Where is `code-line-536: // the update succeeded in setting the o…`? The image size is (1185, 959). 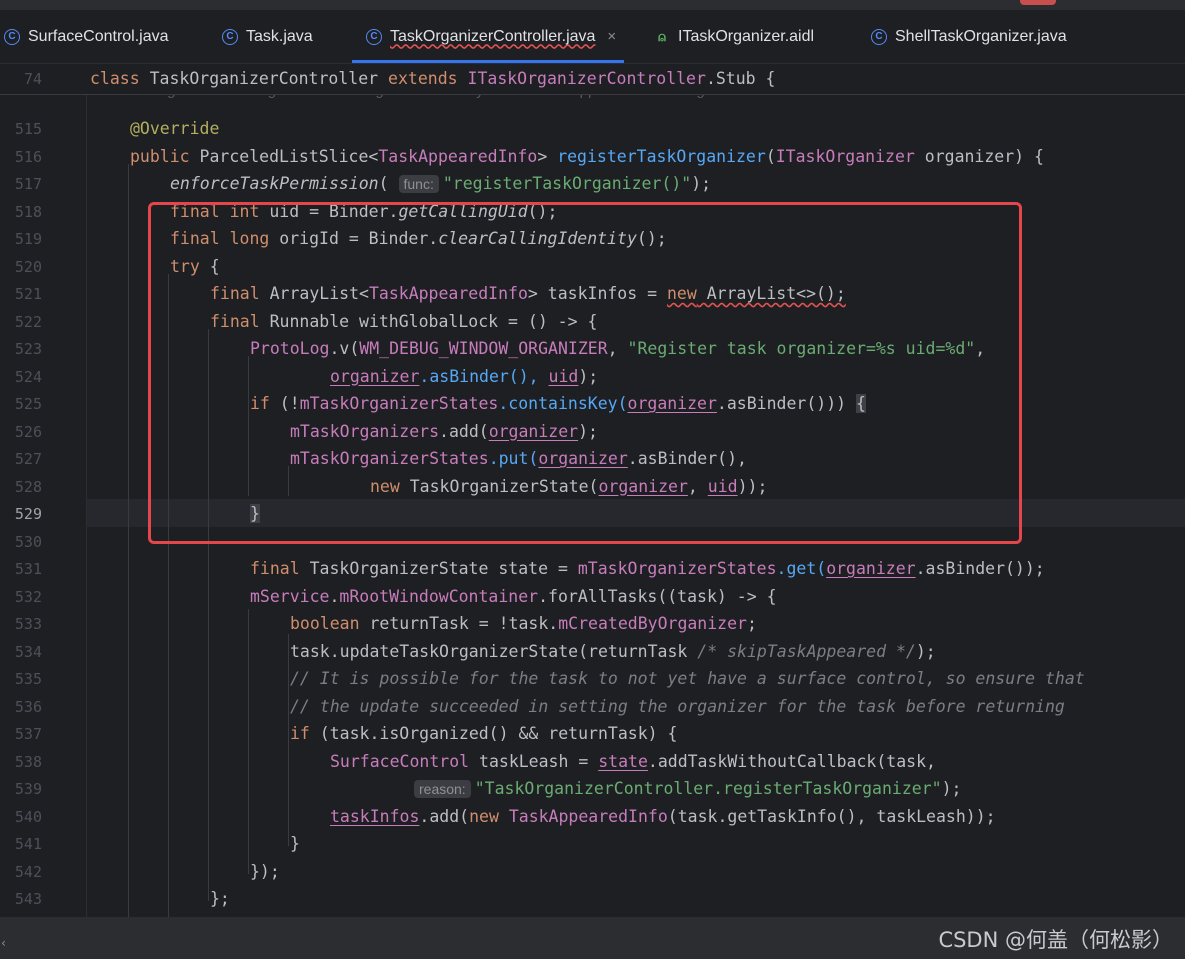 code-line-536: // the update succeeded in setting the o… is located at coordinates (677, 706).